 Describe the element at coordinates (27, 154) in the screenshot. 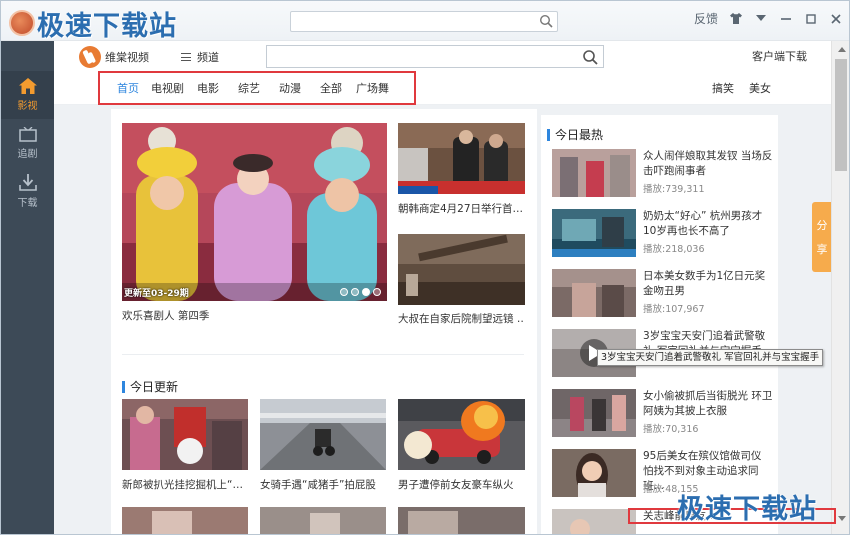

I see `sidebar-item-label: 追剧` at that location.